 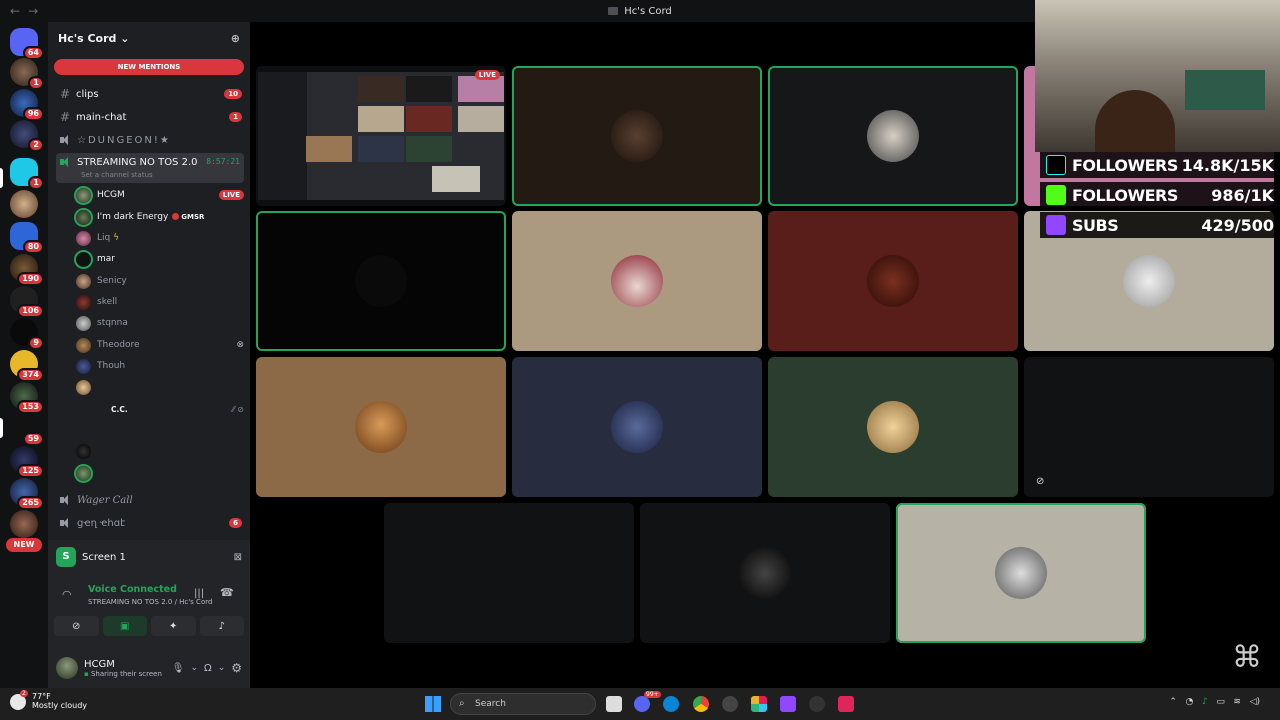 I want to click on server-icon-9: 9, so click(x=27, y=334).